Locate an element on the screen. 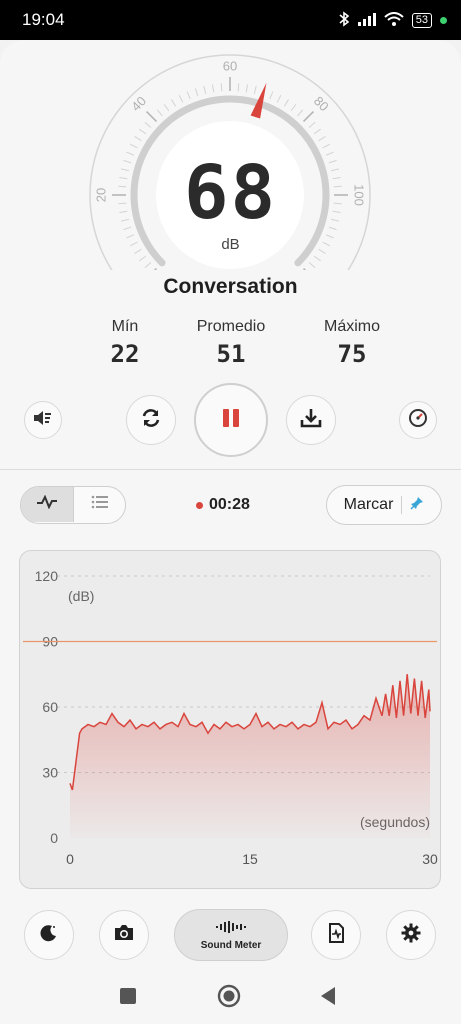 Image resolution: width=461 pixels, height=1024 pixels. signal-icon is located at coordinates (366, 20).